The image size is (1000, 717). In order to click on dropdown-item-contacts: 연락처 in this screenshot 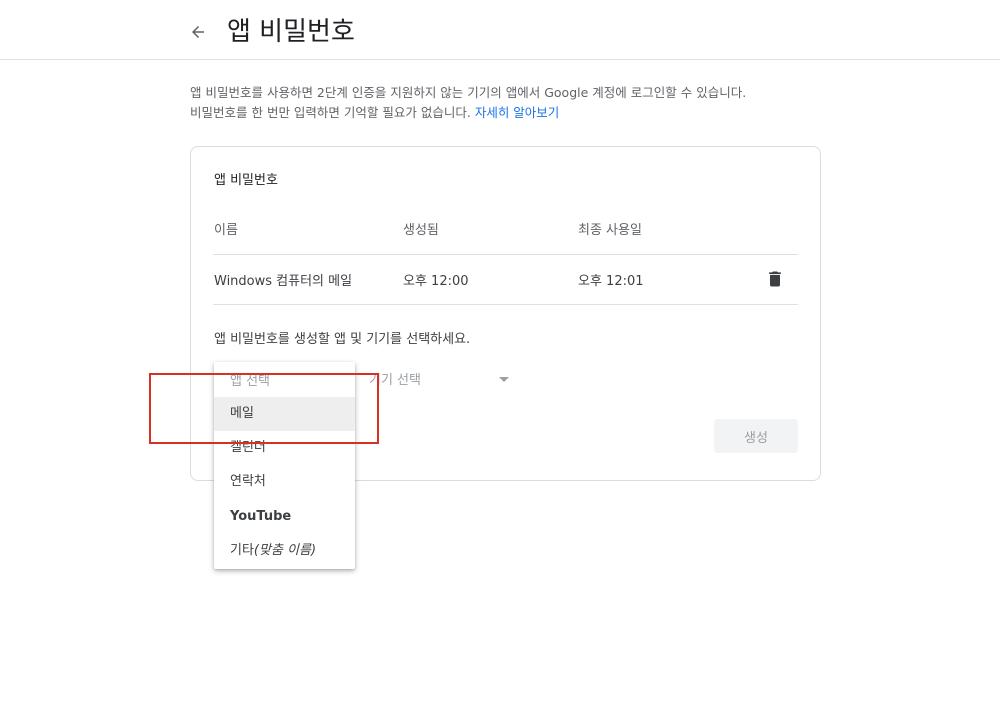, I will do `click(284, 482)`.